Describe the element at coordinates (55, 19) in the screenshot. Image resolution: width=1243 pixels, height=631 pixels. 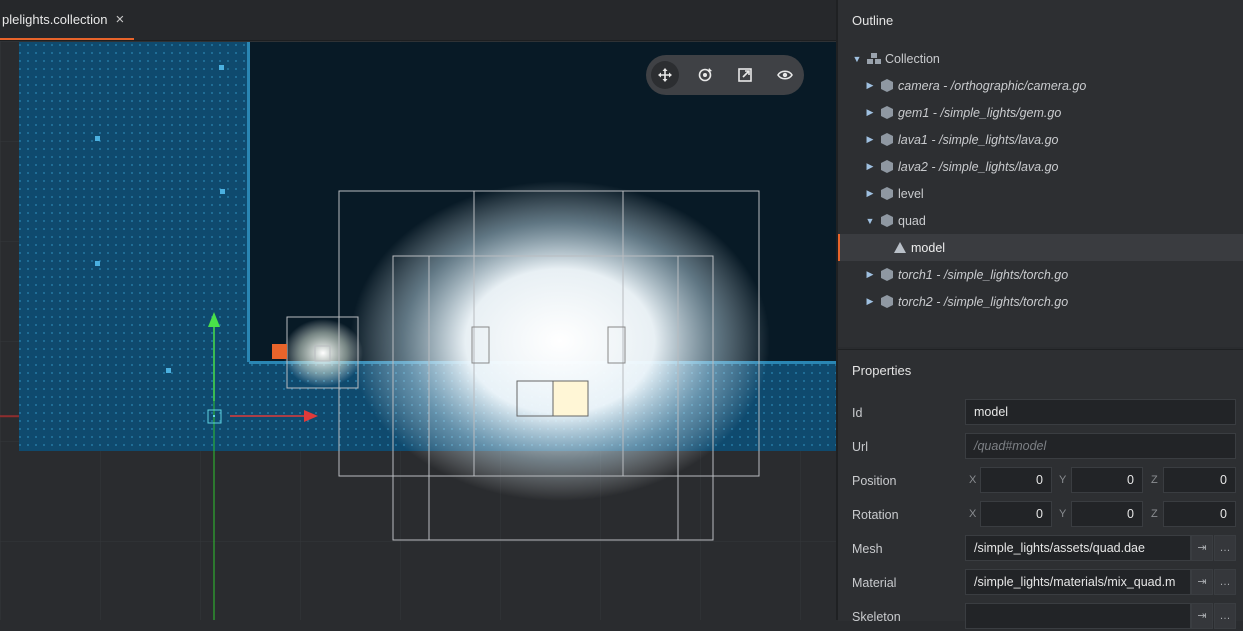
I see `editor-tab-title: plelights.collection` at that location.